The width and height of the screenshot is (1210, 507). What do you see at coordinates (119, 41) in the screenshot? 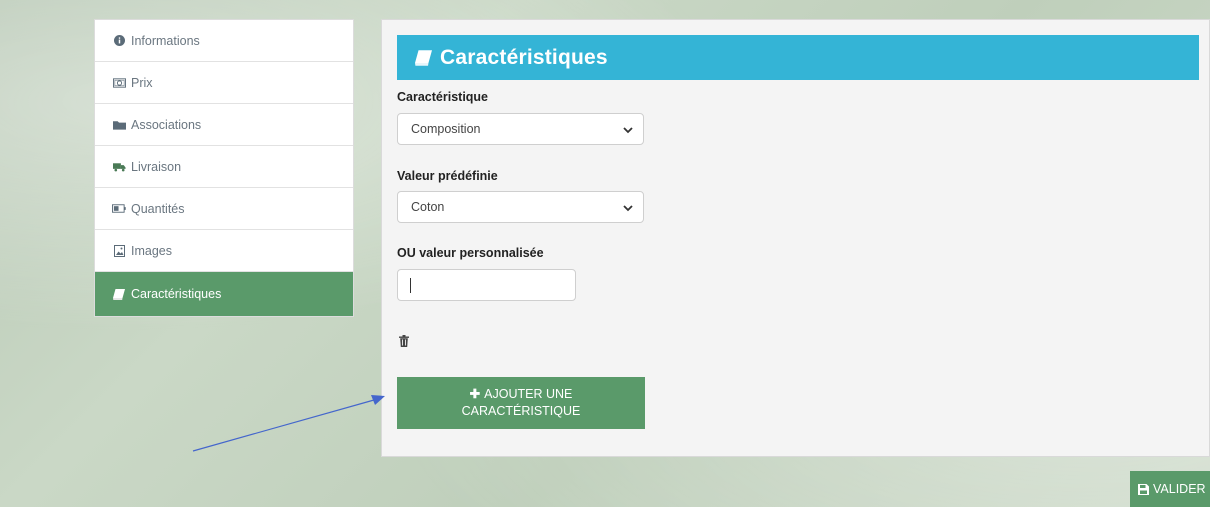
I see `info-circle-icon` at bounding box center [119, 41].